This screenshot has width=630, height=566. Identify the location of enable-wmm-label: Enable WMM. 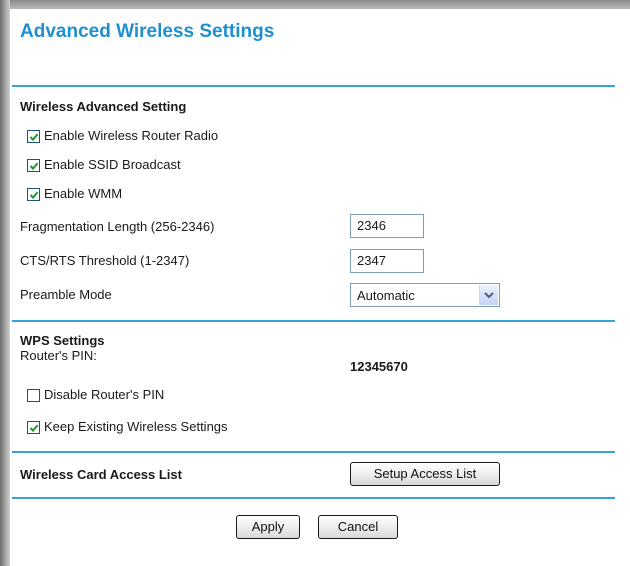
(83, 193).